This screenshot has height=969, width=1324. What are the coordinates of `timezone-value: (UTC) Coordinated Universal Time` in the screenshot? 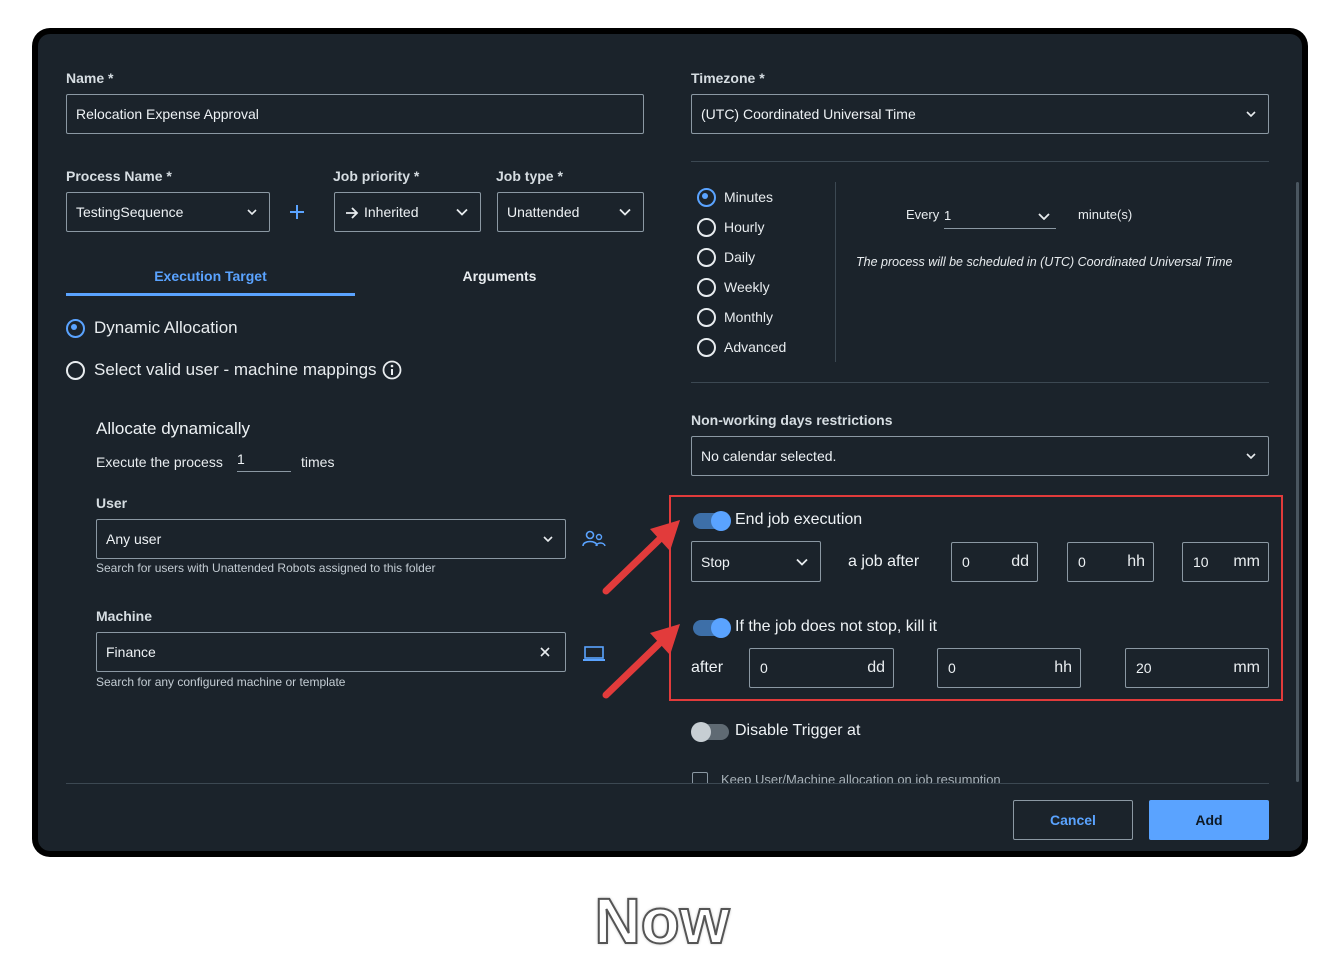 It's located at (808, 114).